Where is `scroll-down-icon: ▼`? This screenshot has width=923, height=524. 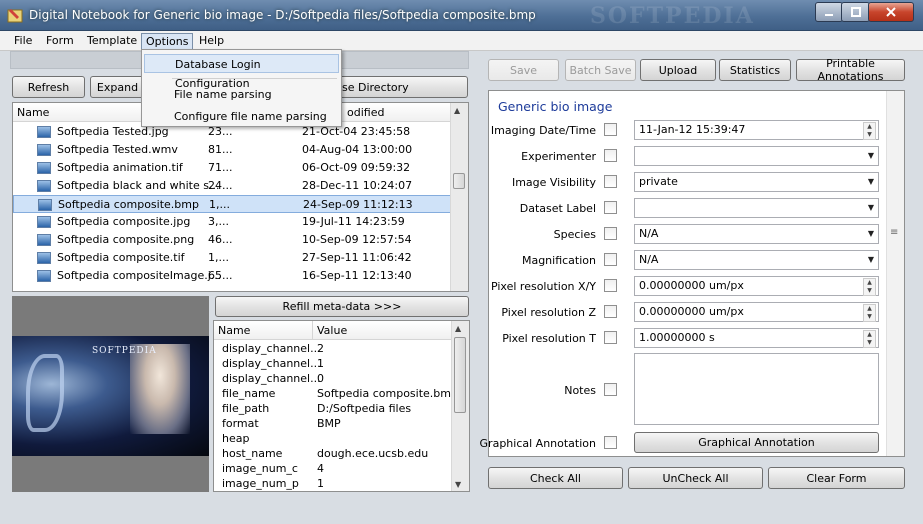 scroll-down-icon: ▼ is located at coordinates (458, 484).